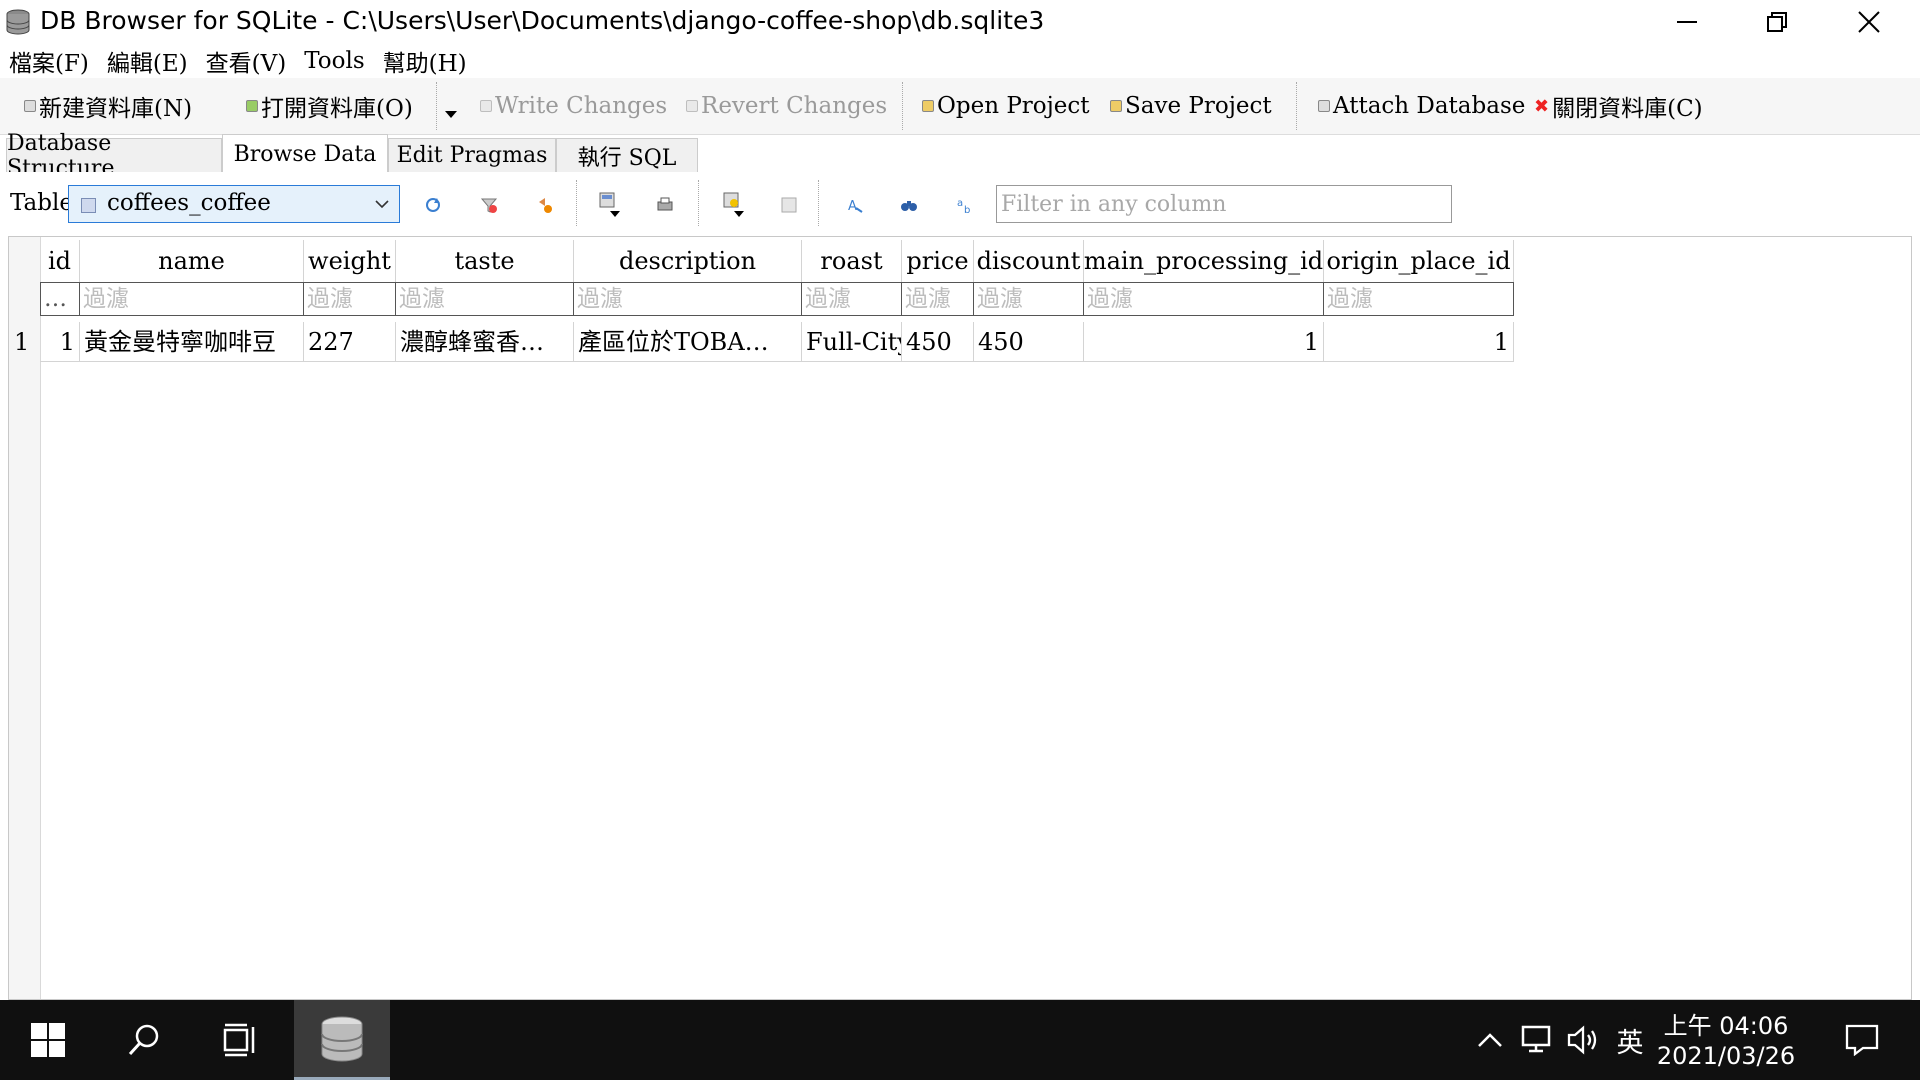  I want to click on selected-table: coffees_coffee, so click(189, 203).